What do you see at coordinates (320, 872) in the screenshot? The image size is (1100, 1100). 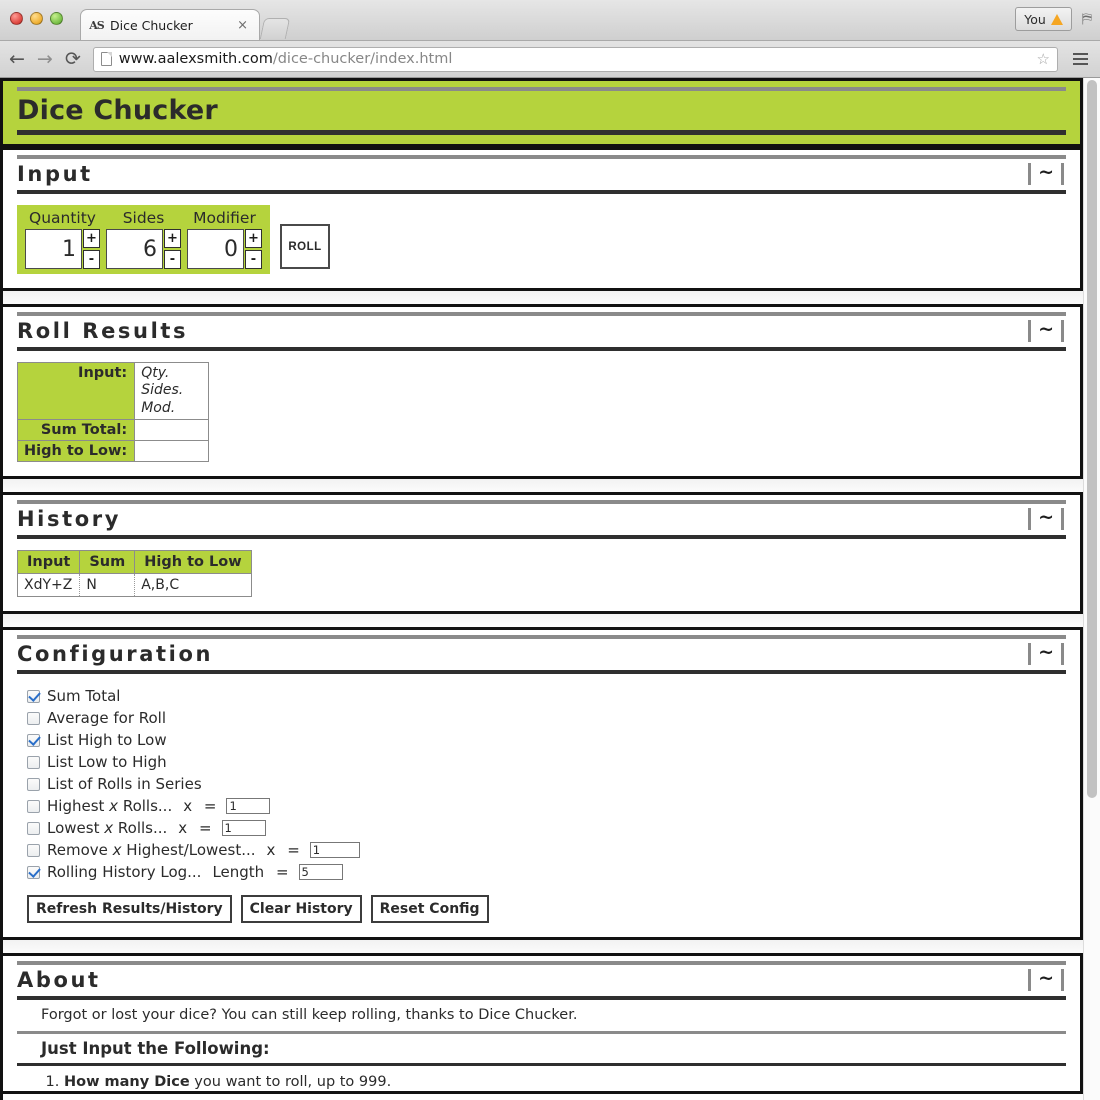 I see `rolling-history-length-input` at bounding box center [320, 872].